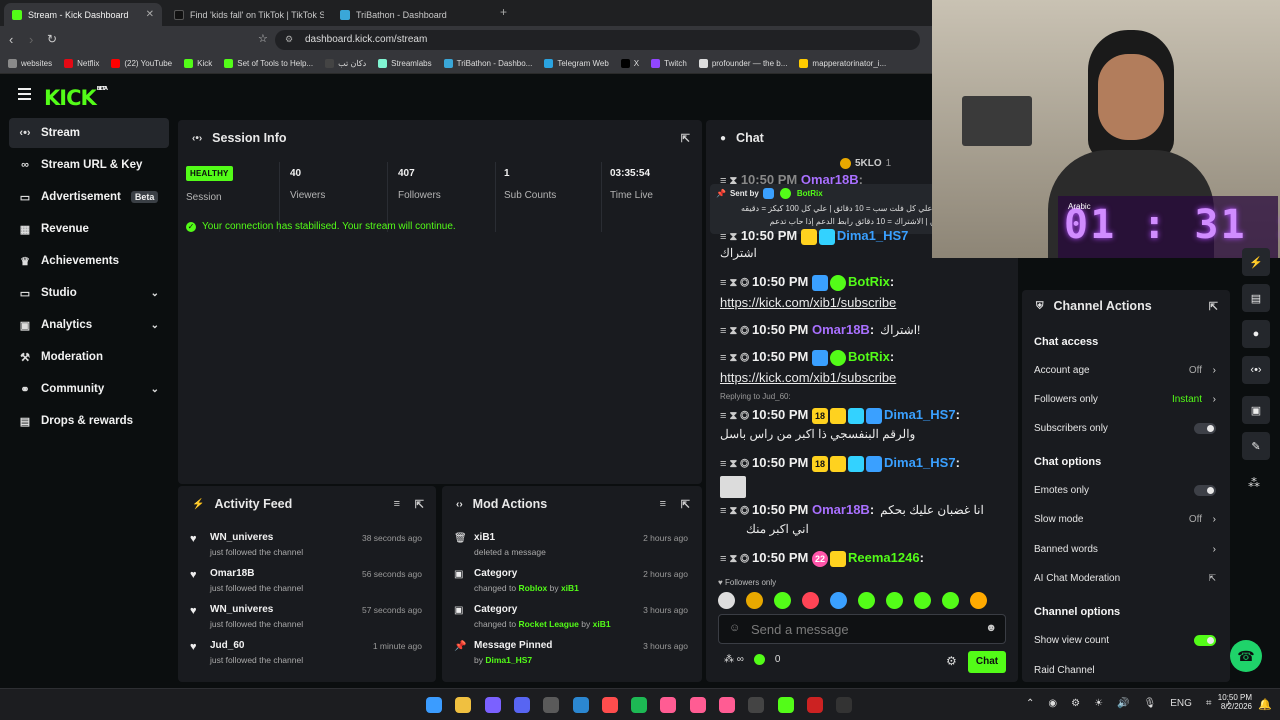 The width and height of the screenshot is (1280, 720). What do you see at coordinates (1126, 519) in the screenshot?
I see `slow-mode-setting: Slow mode Off ›` at bounding box center [1126, 519].